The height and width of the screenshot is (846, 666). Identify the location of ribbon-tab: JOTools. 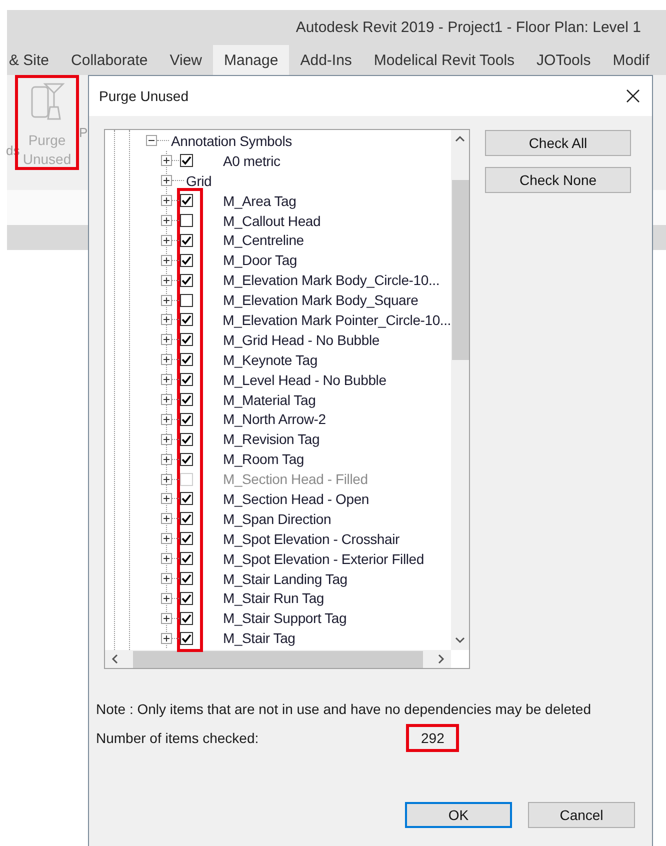
(564, 60).